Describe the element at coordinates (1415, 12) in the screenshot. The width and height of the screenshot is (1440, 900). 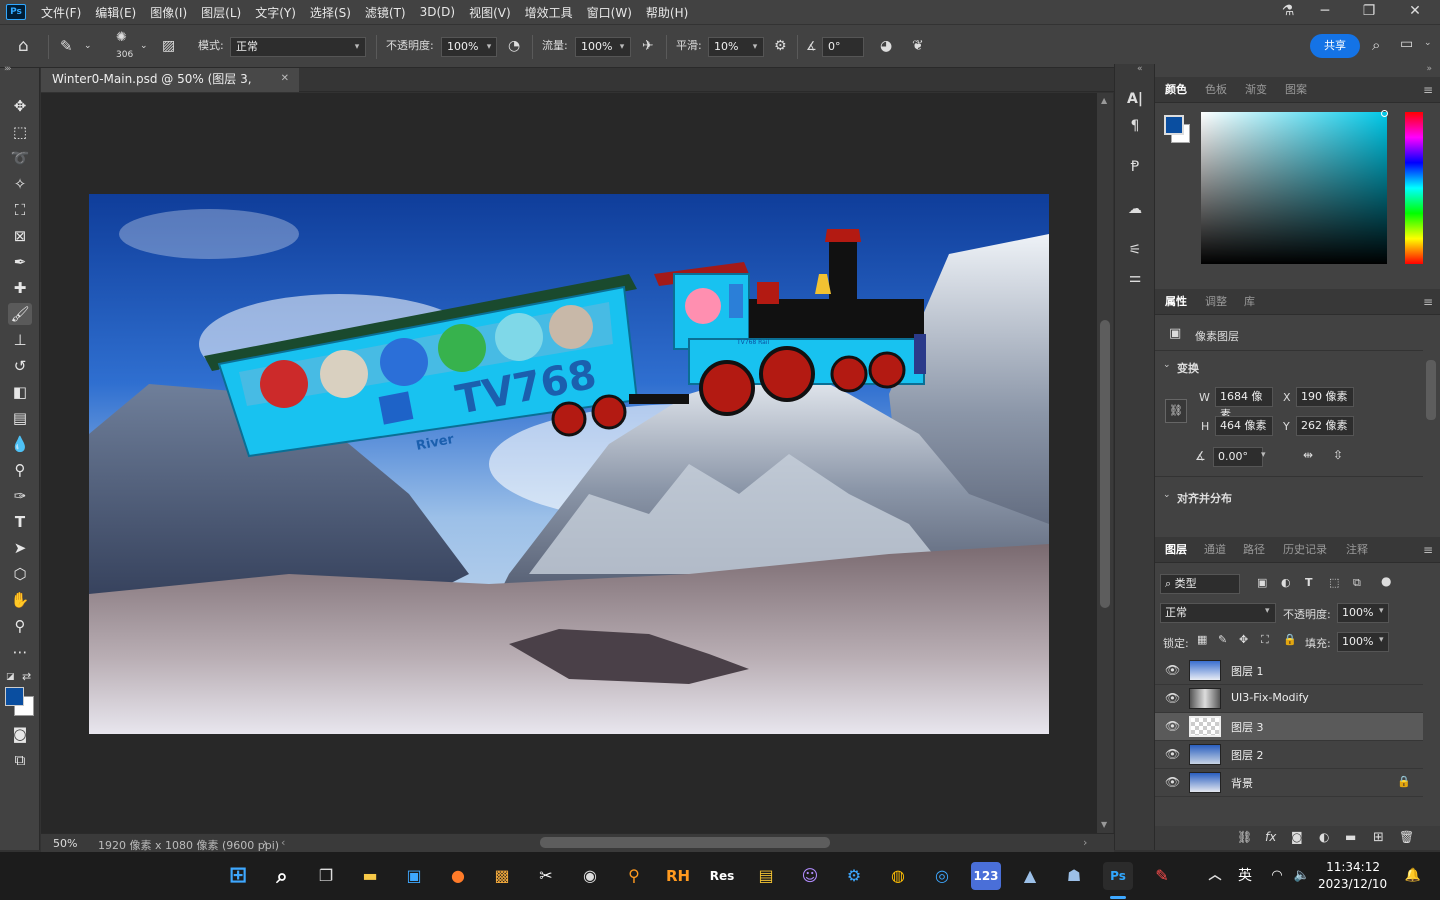
I see `close-button: ✕` at that location.